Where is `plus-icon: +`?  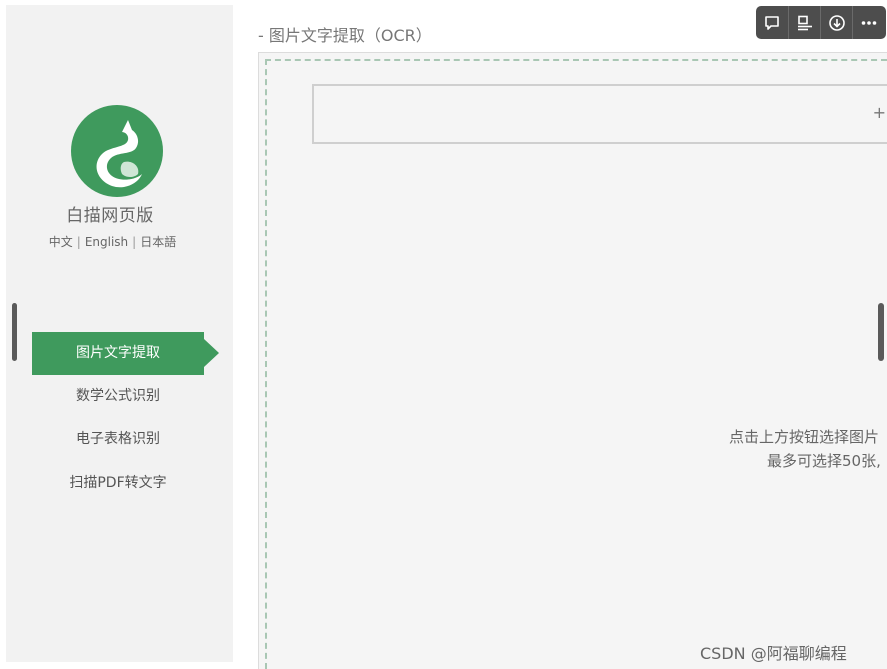
plus-icon: + is located at coordinates (879, 112).